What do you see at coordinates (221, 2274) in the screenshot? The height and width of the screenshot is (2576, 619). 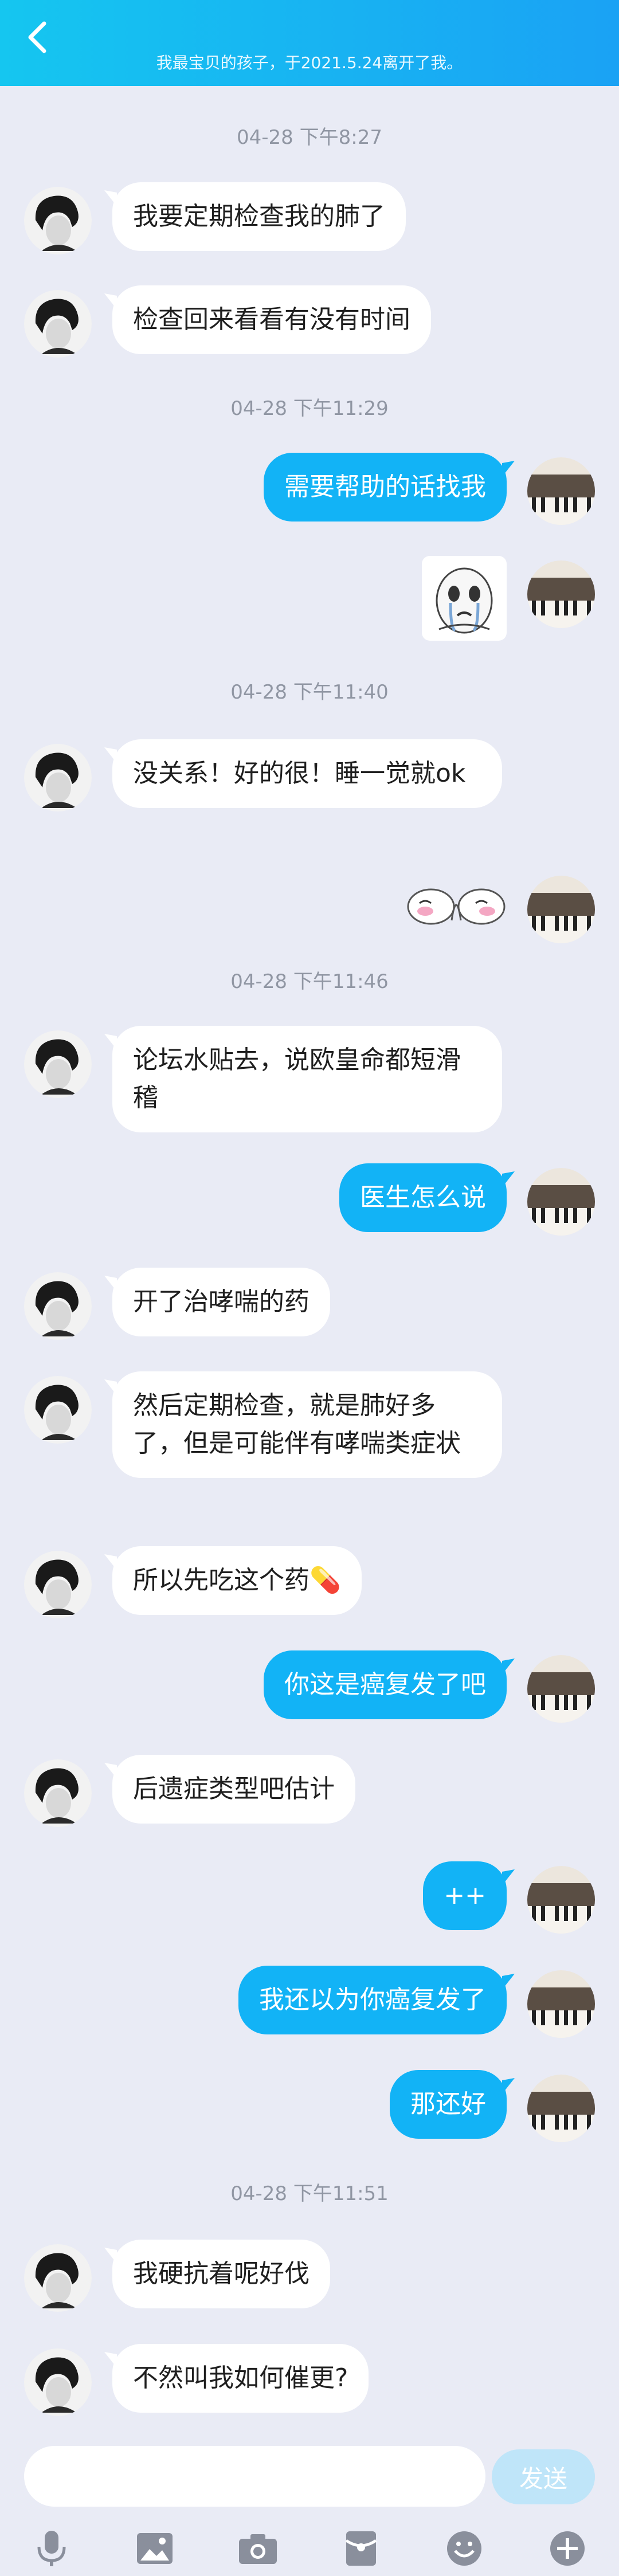 I see `message-bubble: 我硬抗着呢好伐` at bounding box center [221, 2274].